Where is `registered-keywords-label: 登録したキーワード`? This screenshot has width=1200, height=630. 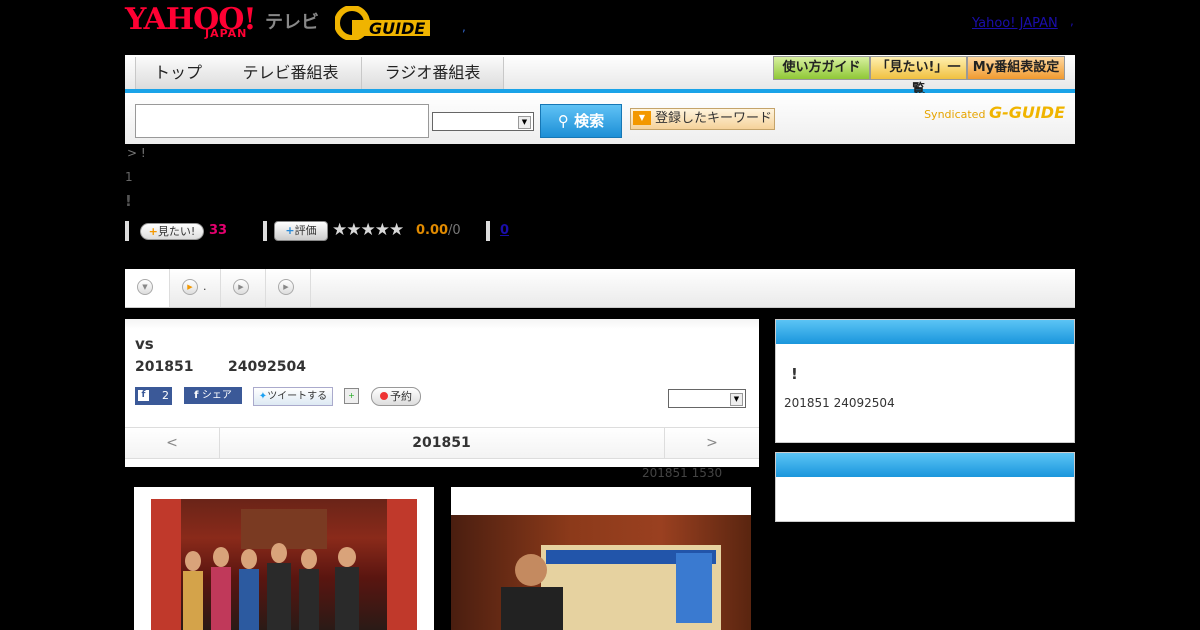 registered-keywords-label: 登録したキーワード is located at coordinates (714, 118).